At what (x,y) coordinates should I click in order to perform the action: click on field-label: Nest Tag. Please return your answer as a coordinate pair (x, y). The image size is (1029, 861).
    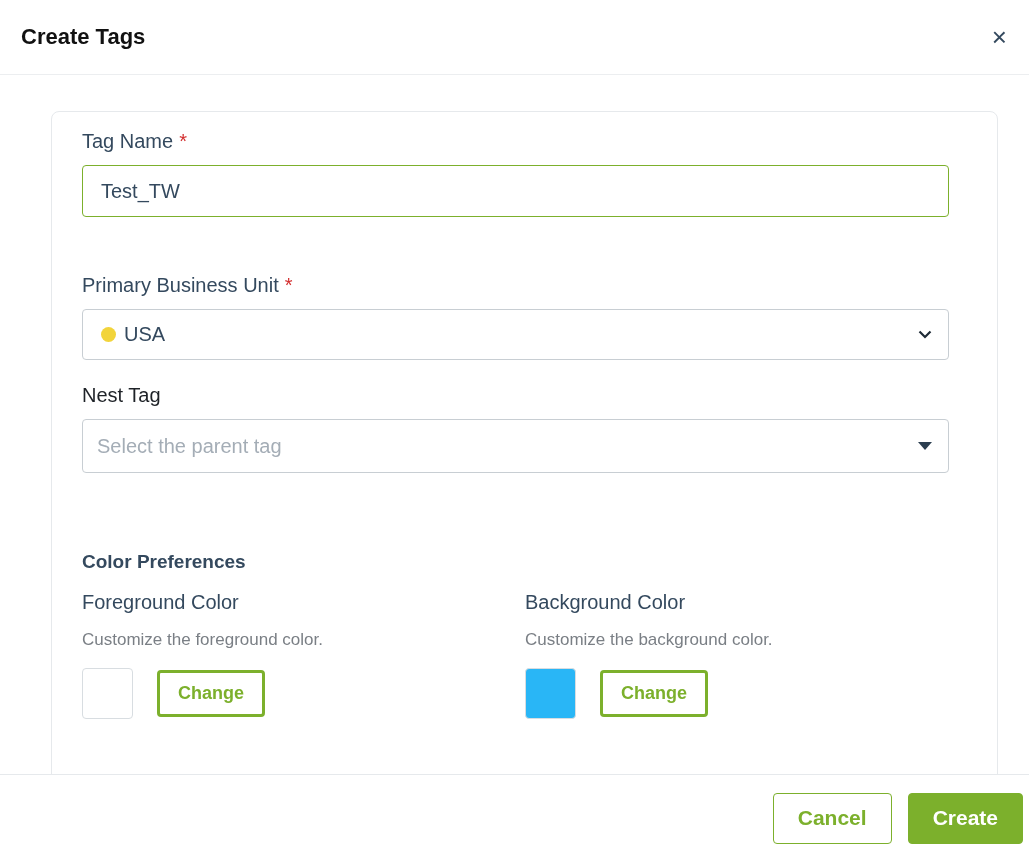
    Looking at the image, I should click on (122, 395).